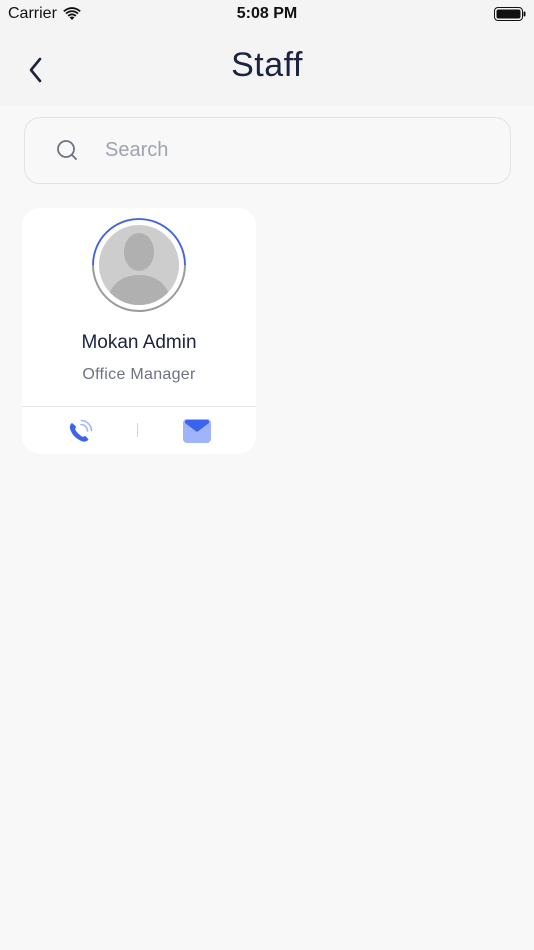 The height and width of the screenshot is (950, 534). Describe the element at coordinates (267, 65) in the screenshot. I see `page-title: Staff` at that location.